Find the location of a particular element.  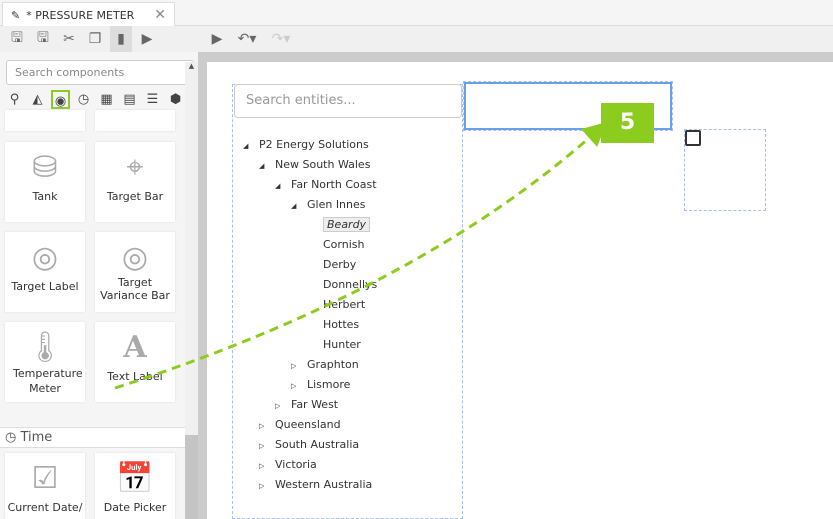

tree-node: ◢ New South Wales is located at coordinates (314, 165).